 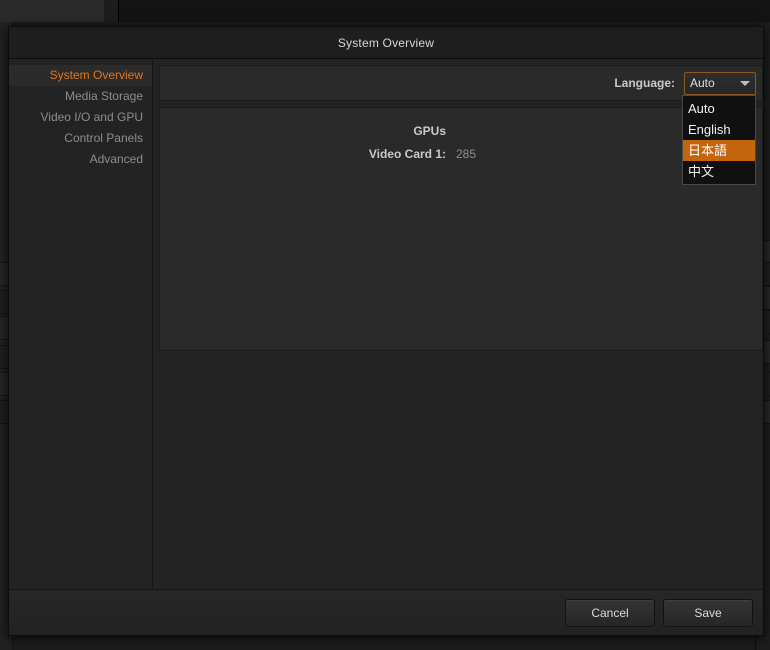 What do you see at coordinates (407, 154) in the screenshot?
I see `gpu-row-label: Video Card 1:` at bounding box center [407, 154].